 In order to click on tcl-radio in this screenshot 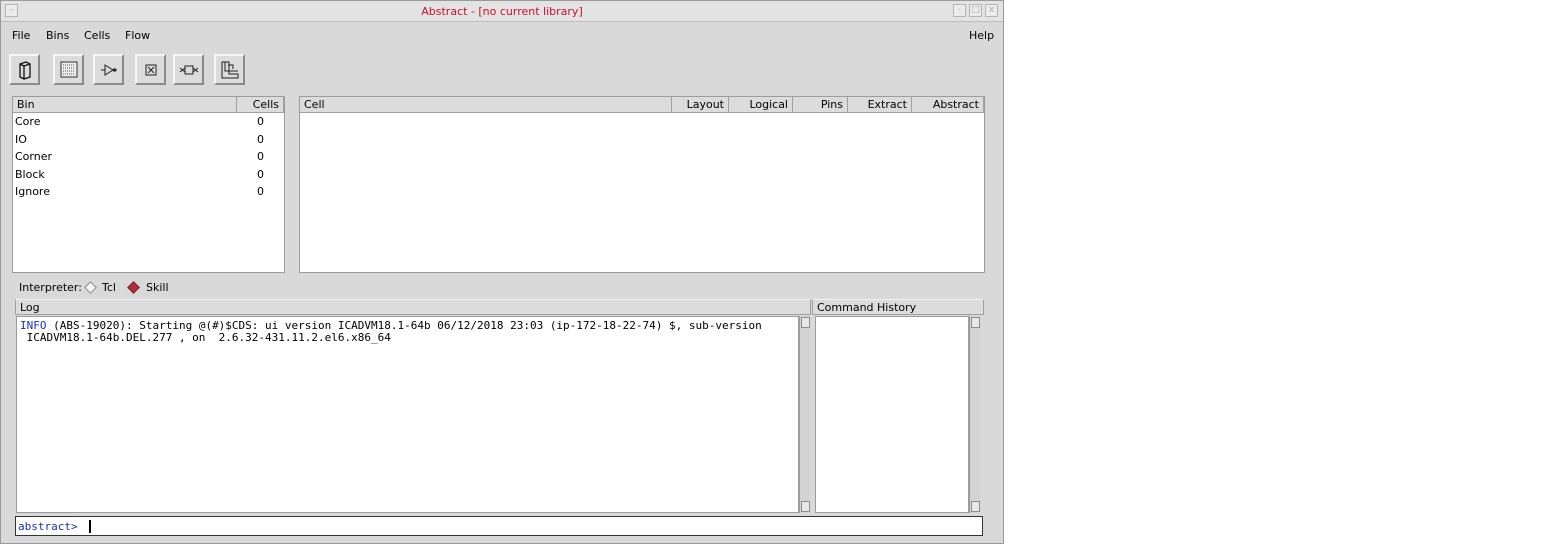, I will do `click(90, 287)`.